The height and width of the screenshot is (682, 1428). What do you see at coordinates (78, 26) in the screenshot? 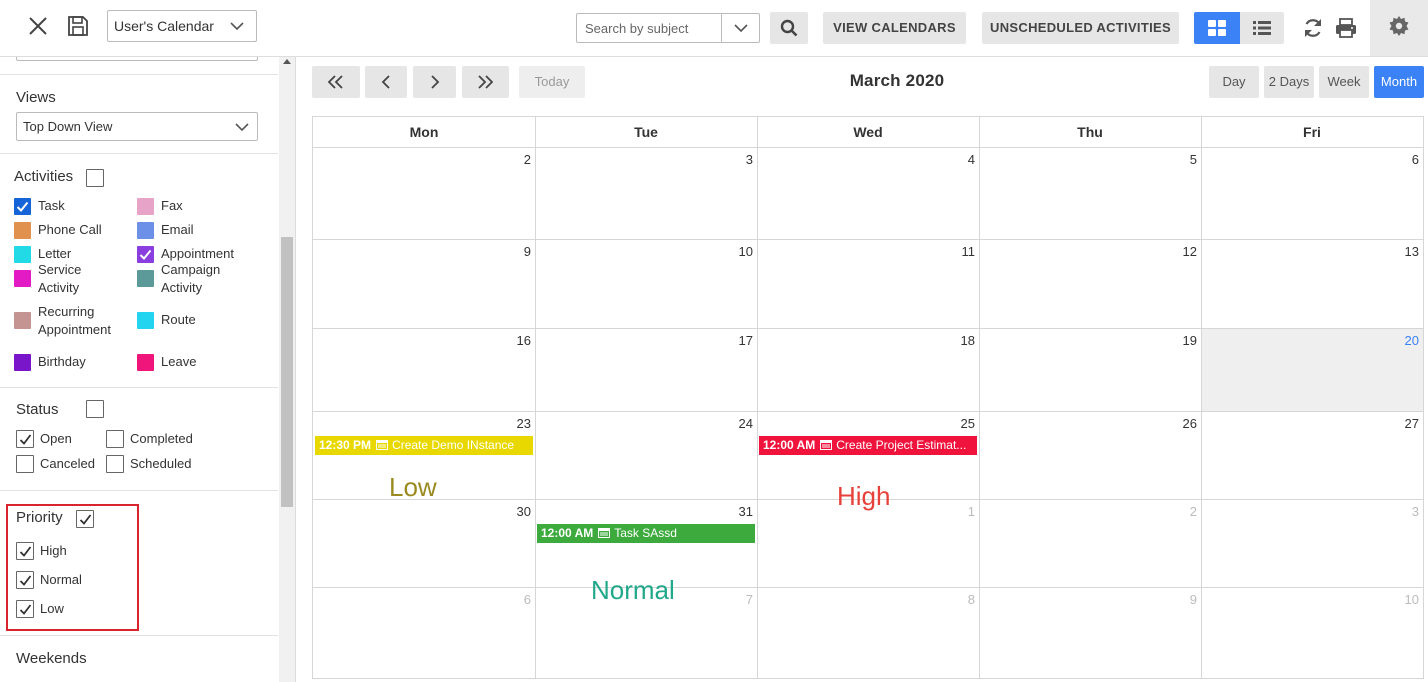
I see `save-icon` at bounding box center [78, 26].